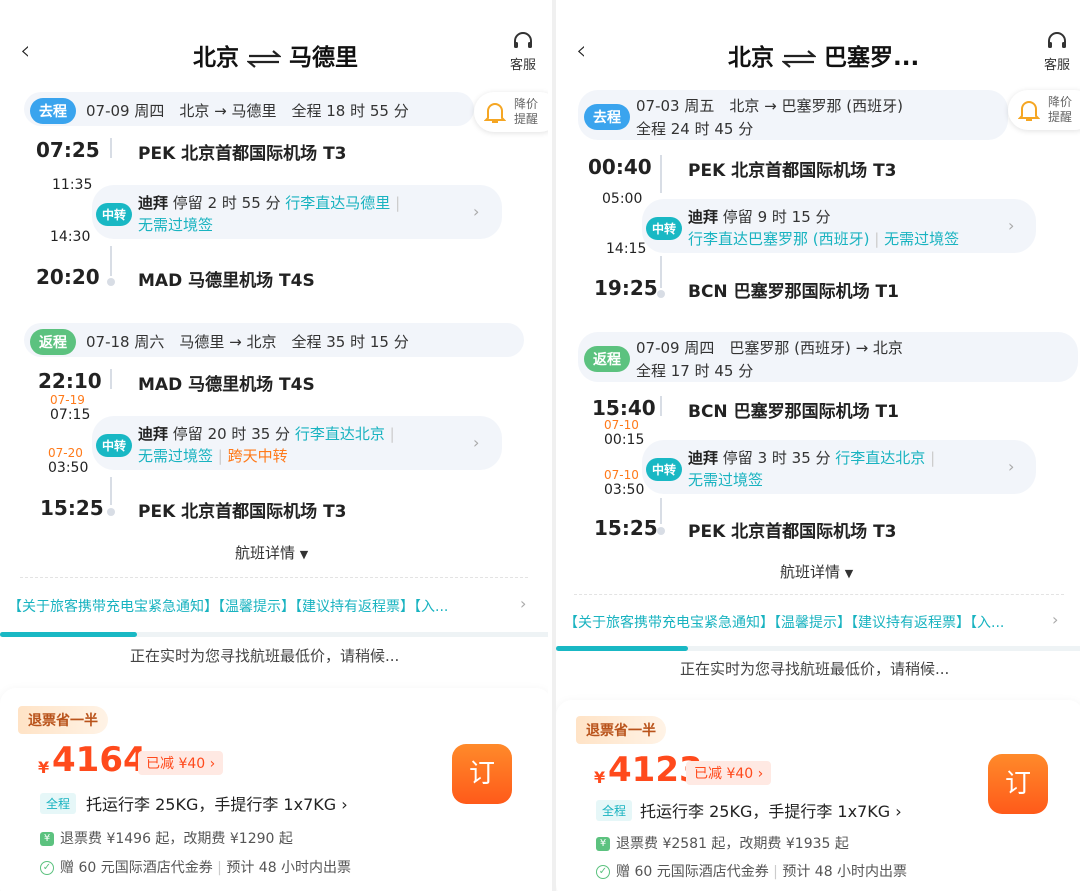 Image resolution: width=1080 pixels, height=891 pixels. I want to click on transfer-departure-date: 07-10, so click(621, 475).